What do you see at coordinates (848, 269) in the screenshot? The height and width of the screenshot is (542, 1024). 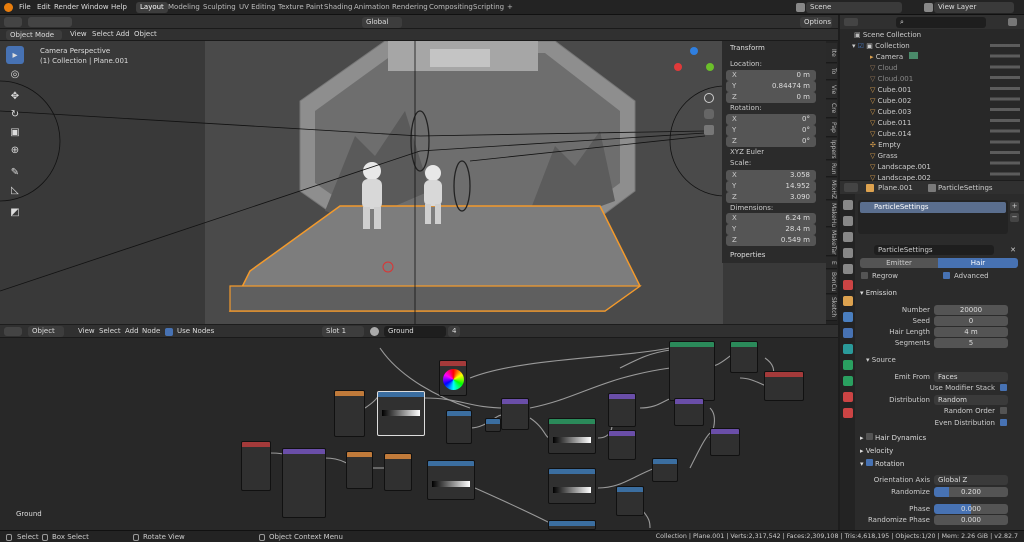 I see `scene-tab-icon` at bounding box center [848, 269].